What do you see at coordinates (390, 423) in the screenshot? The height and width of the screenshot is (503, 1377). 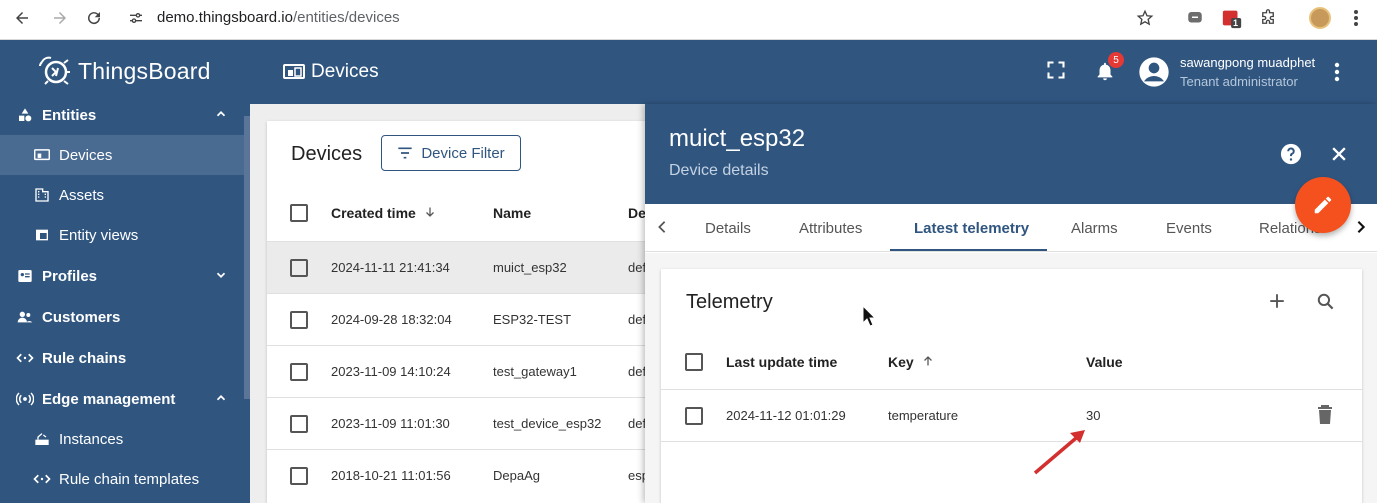 I see `cell-created-time: 2023-11-09 11:01:30` at bounding box center [390, 423].